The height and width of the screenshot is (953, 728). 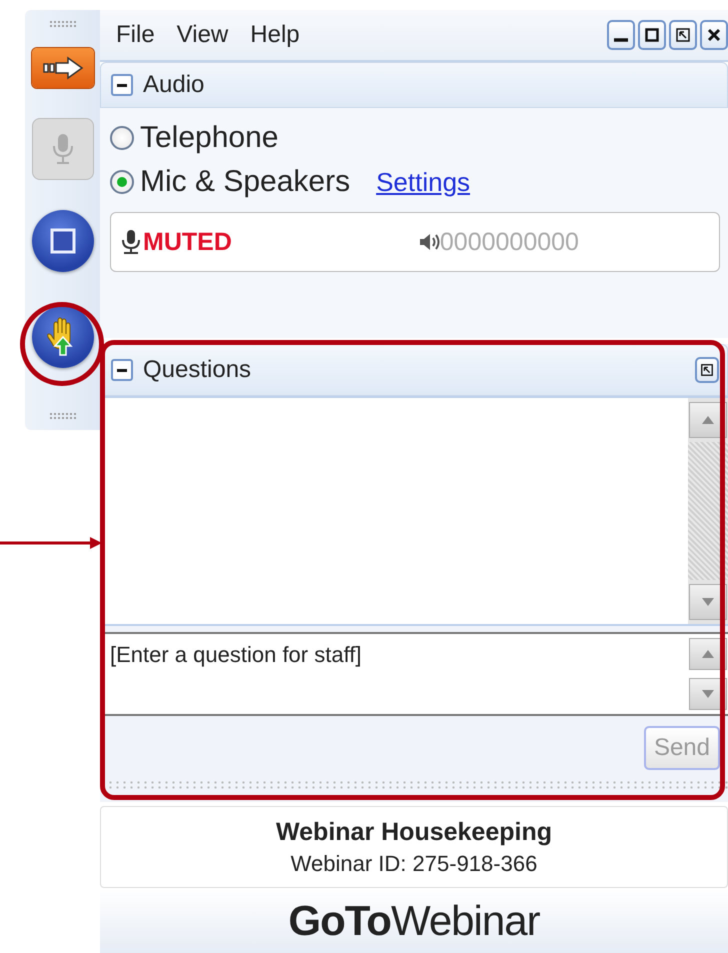 What do you see at coordinates (135, 35) in the screenshot?
I see `menu-item: File` at bounding box center [135, 35].